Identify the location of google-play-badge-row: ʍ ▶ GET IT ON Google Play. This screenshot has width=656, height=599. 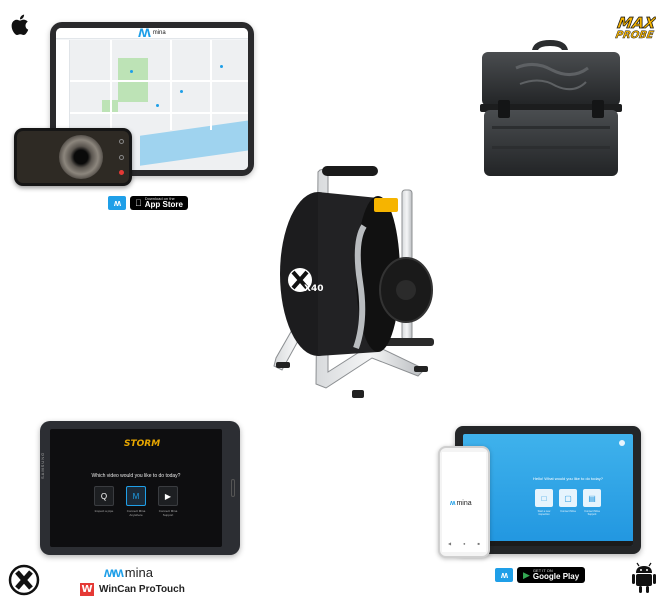
(540, 575).